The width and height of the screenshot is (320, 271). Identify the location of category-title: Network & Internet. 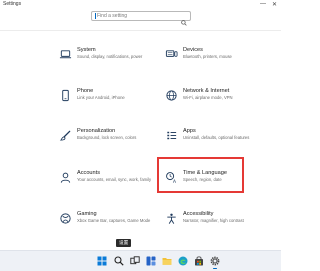
(206, 91).